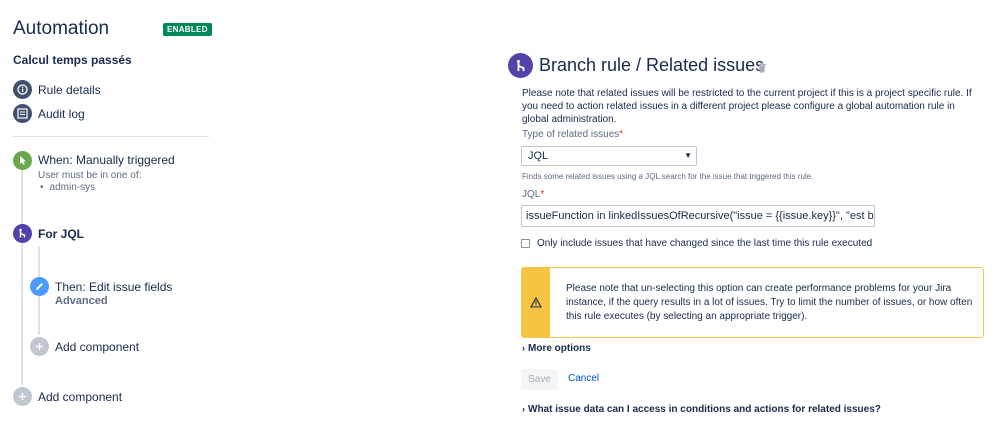 This screenshot has height=440, width=998. Describe the element at coordinates (72, 187) in the screenshot. I see `trigger-bullet-value: admin-sys` at that location.